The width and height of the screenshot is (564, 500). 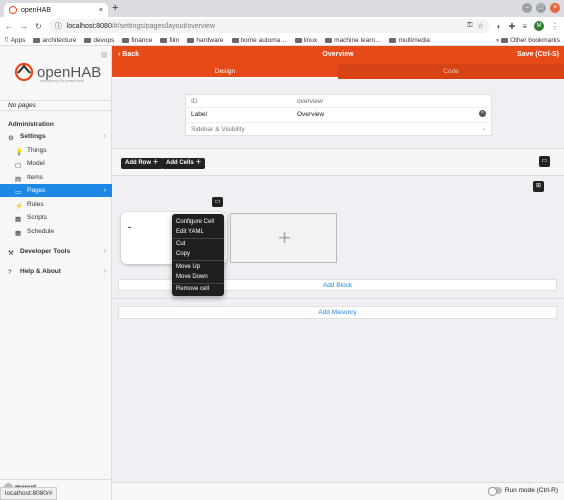 I want to click on menu-item-move-up: Move Up, so click(x=188, y=267).